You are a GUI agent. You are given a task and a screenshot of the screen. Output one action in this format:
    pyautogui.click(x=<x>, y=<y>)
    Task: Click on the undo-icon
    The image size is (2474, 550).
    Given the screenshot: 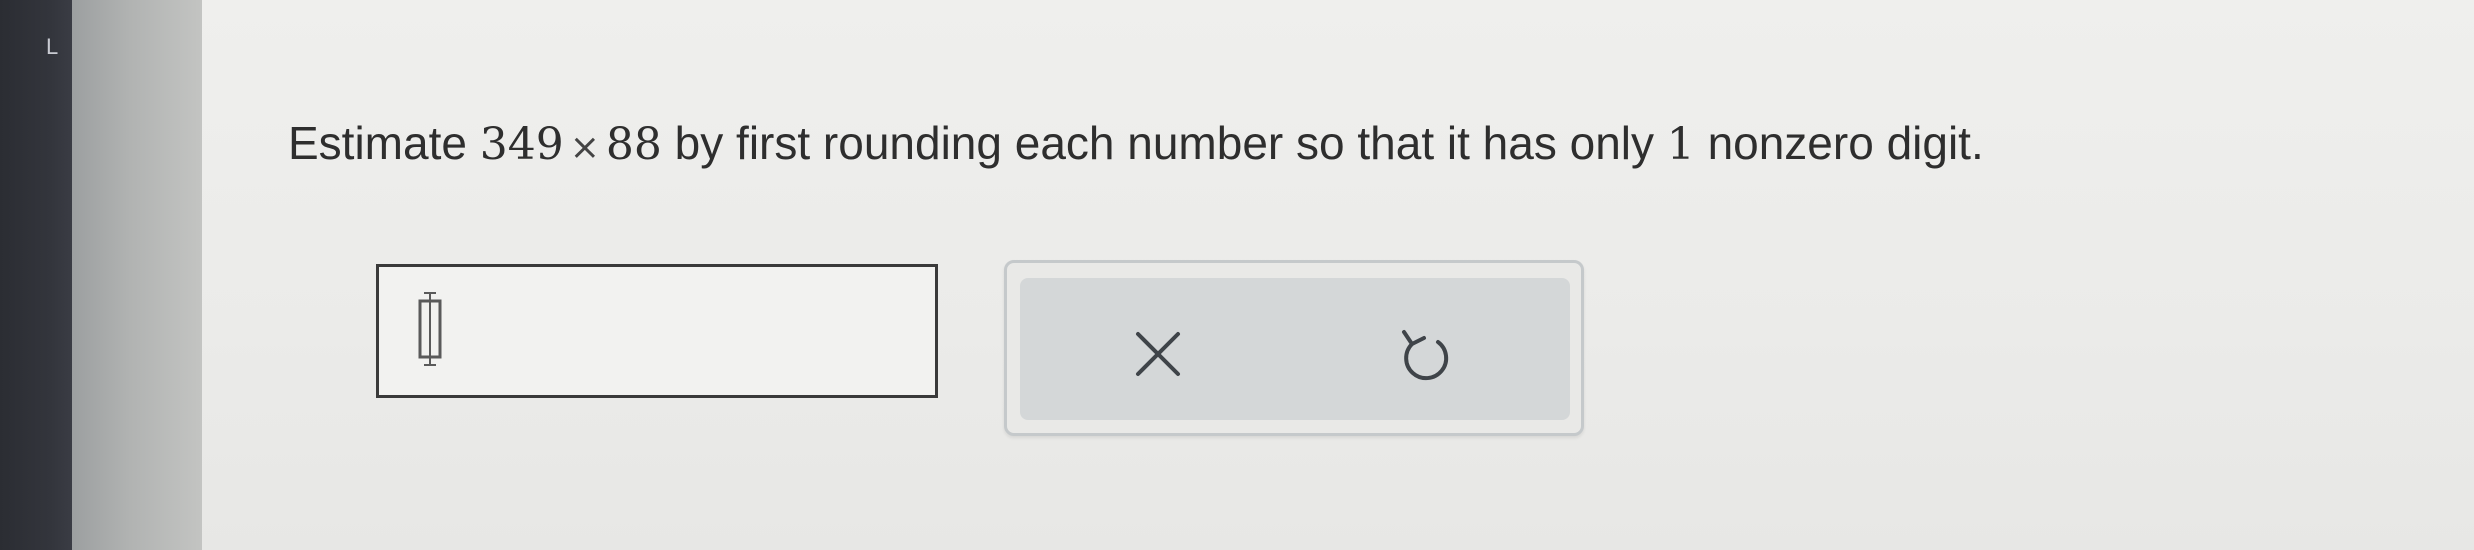 What is the action you would take?
    pyautogui.click(x=1425, y=355)
    